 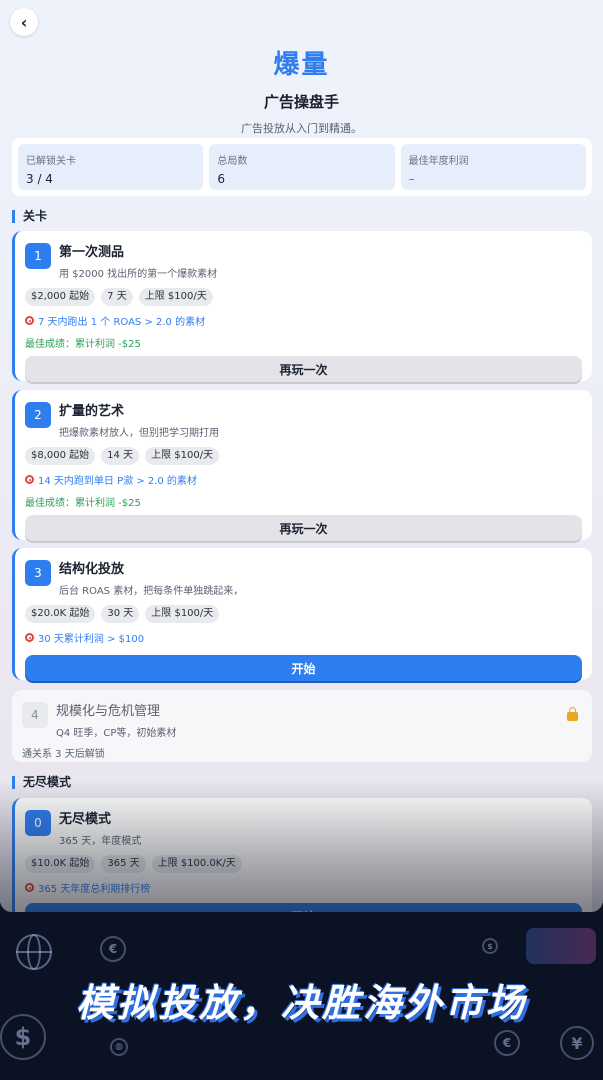 I want to click on card-text: 无尽模式 365 天，年度模式, so click(x=100, y=827).